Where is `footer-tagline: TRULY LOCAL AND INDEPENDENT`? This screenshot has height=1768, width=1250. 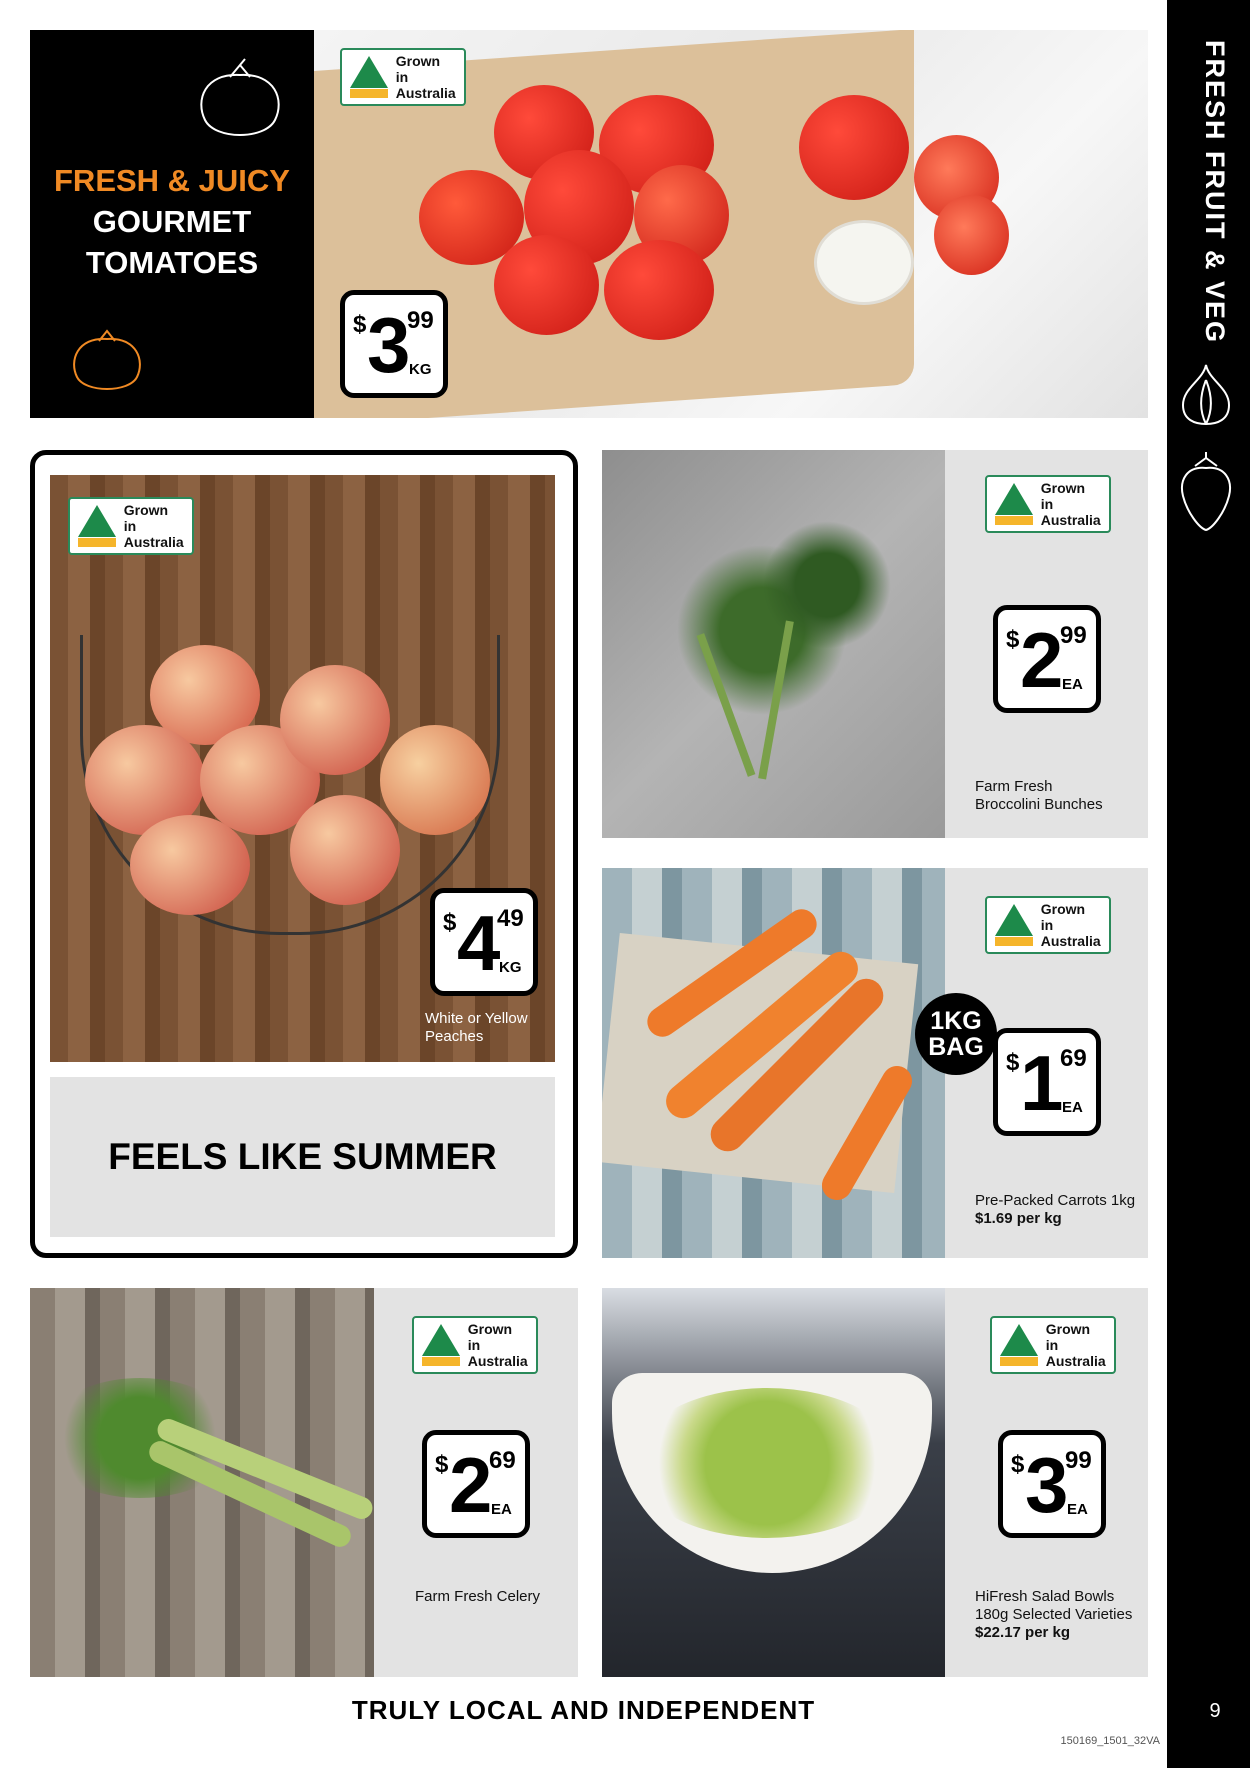 footer-tagline: TRULY LOCAL AND INDEPENDENT is located at coordinates (583, 1710).